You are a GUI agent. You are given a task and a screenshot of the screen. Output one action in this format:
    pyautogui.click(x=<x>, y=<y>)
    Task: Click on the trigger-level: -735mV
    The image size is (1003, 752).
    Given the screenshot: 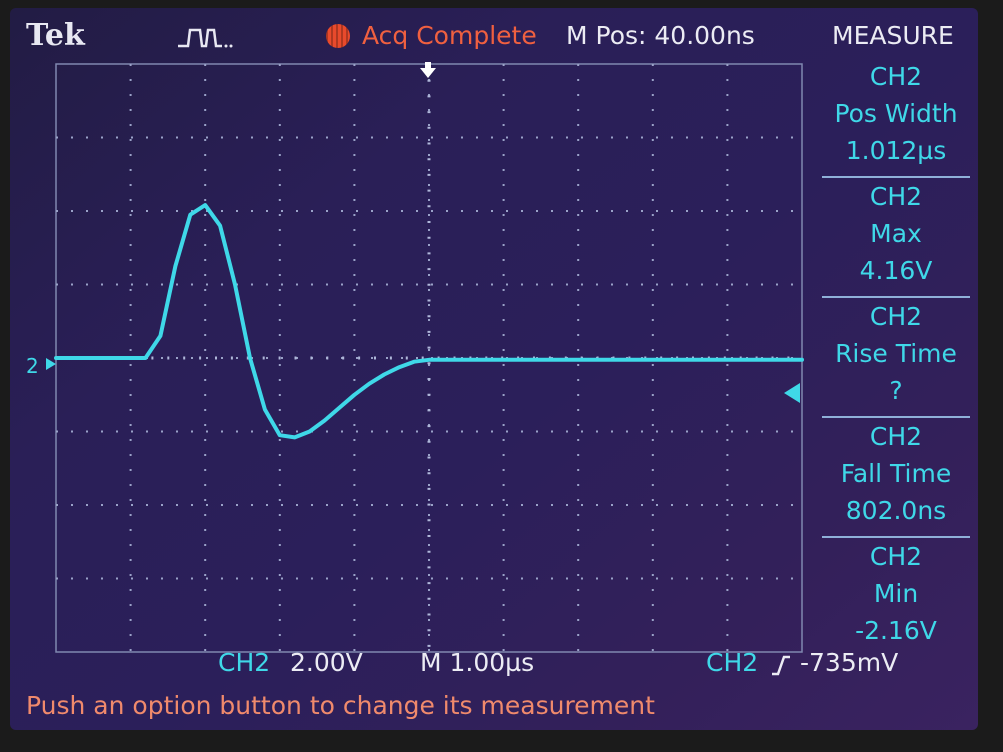 What is the action you would take?
    pyautogui.click(x=849, y=662)
    